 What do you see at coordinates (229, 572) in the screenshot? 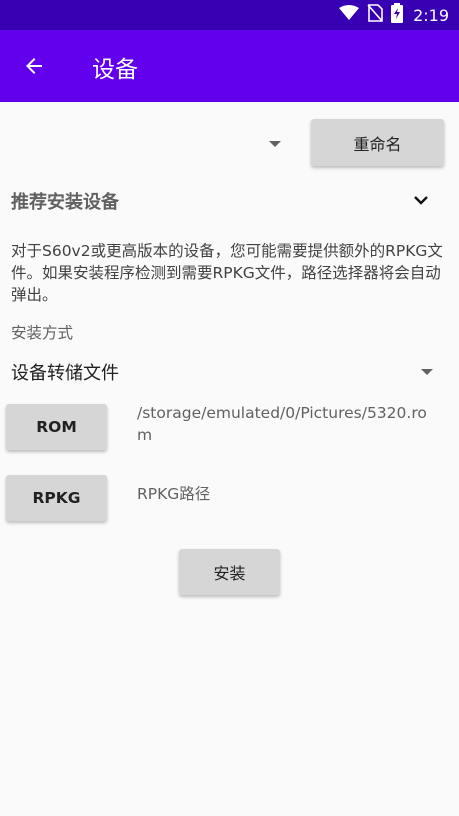
I see `install-button: 安装` at bounding box center [229, 572].